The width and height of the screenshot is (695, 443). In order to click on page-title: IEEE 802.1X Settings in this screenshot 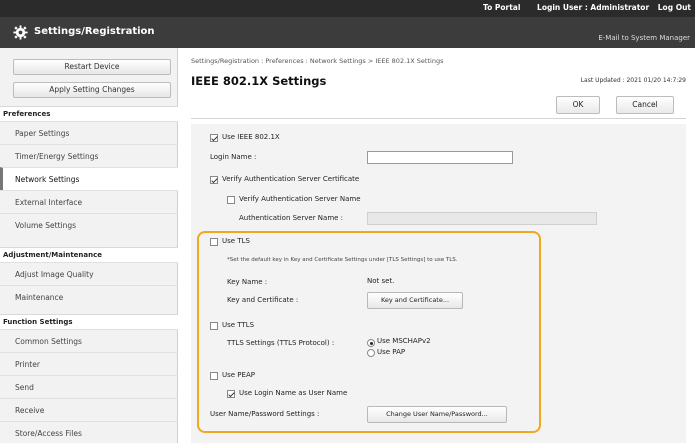, I will do `click(259, 81)`.